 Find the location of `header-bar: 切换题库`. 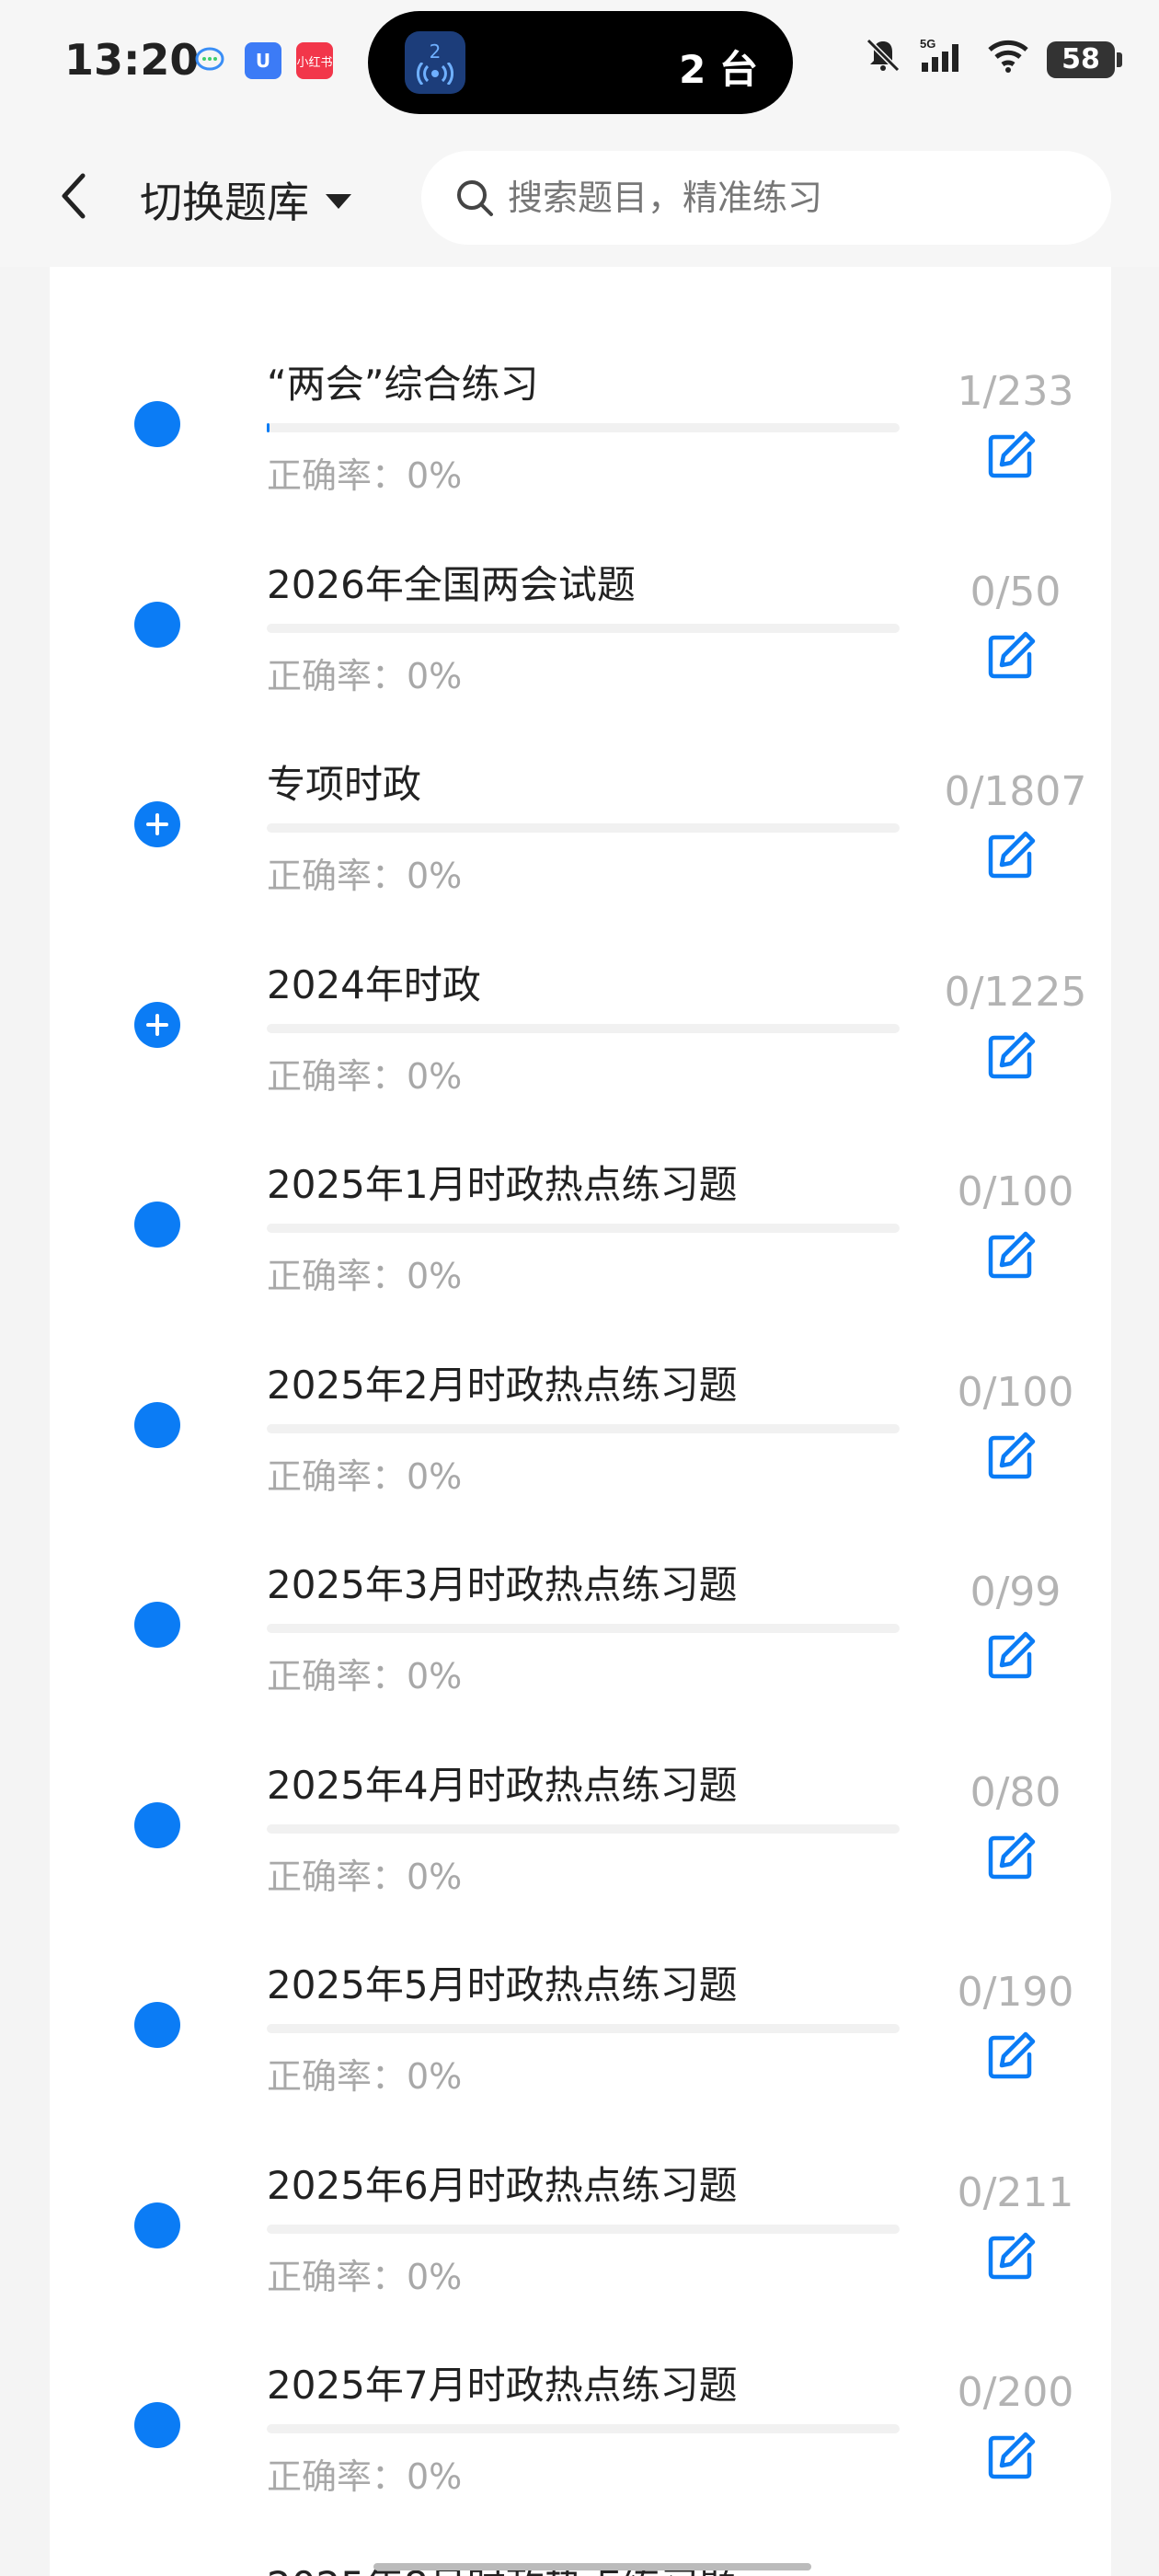

header-bar: 切换题库 is located at coordinates (579, 198).